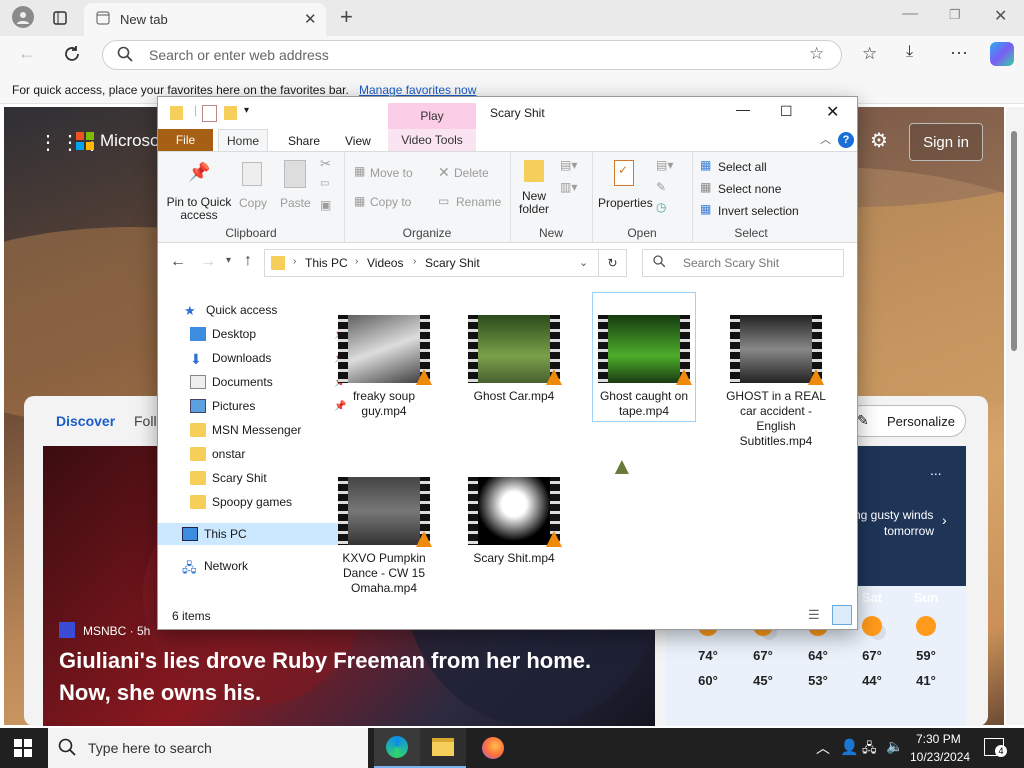 The image size is (1024, 768). Describe the element at coordinates (661, 207) in the screenshot. I see `history-icon: ◷` at that location.